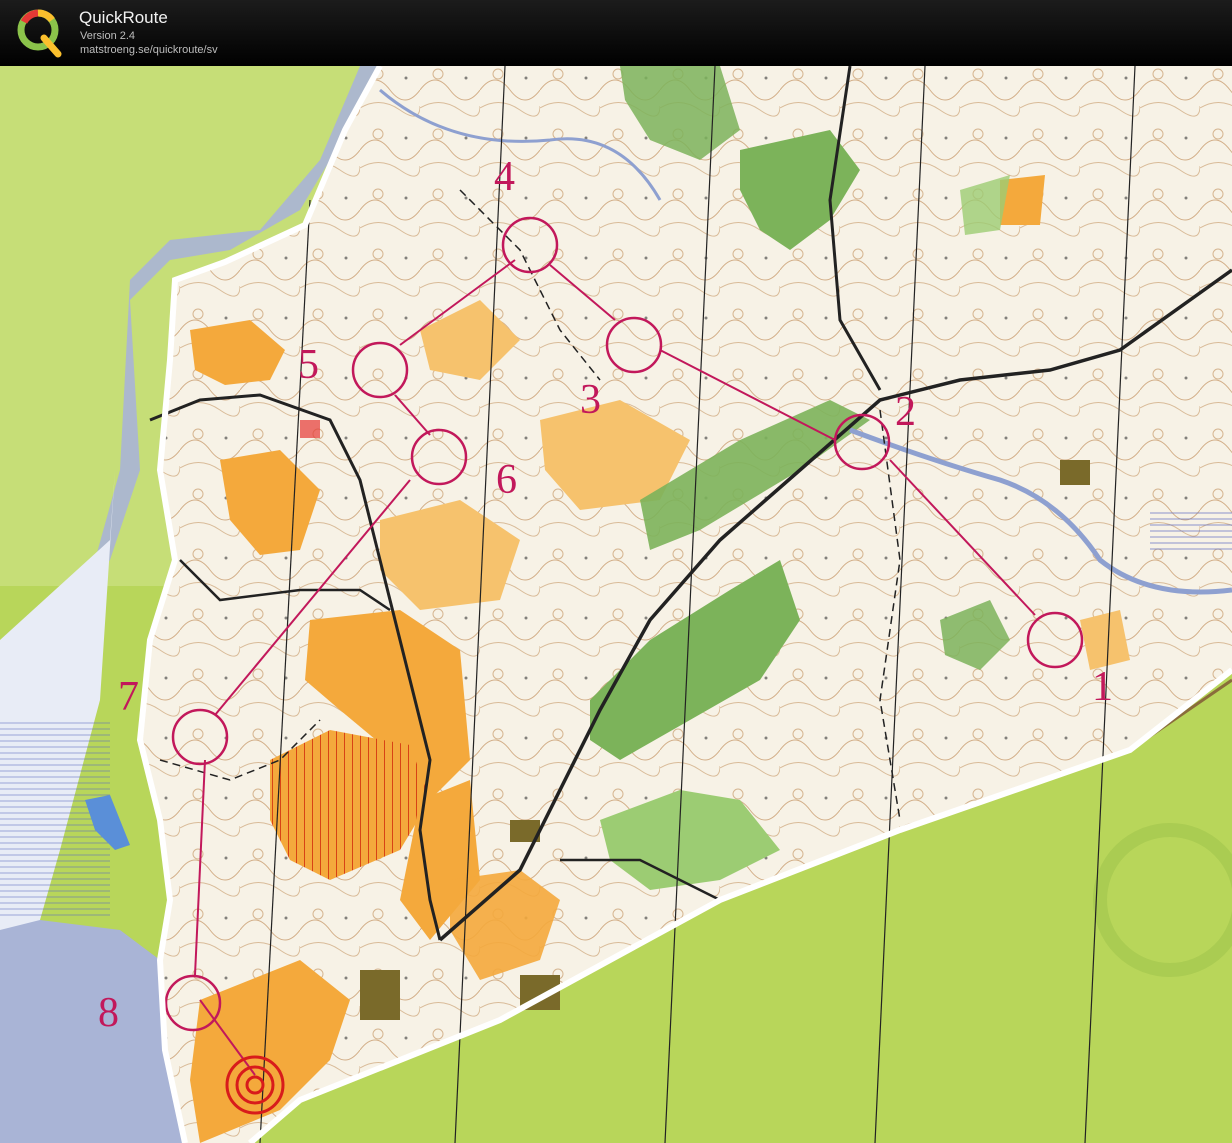 Image resolution: width=1232 pixels, height=1143 pixels. I want to click on quickroute-logo-icon, so click(39, 33).